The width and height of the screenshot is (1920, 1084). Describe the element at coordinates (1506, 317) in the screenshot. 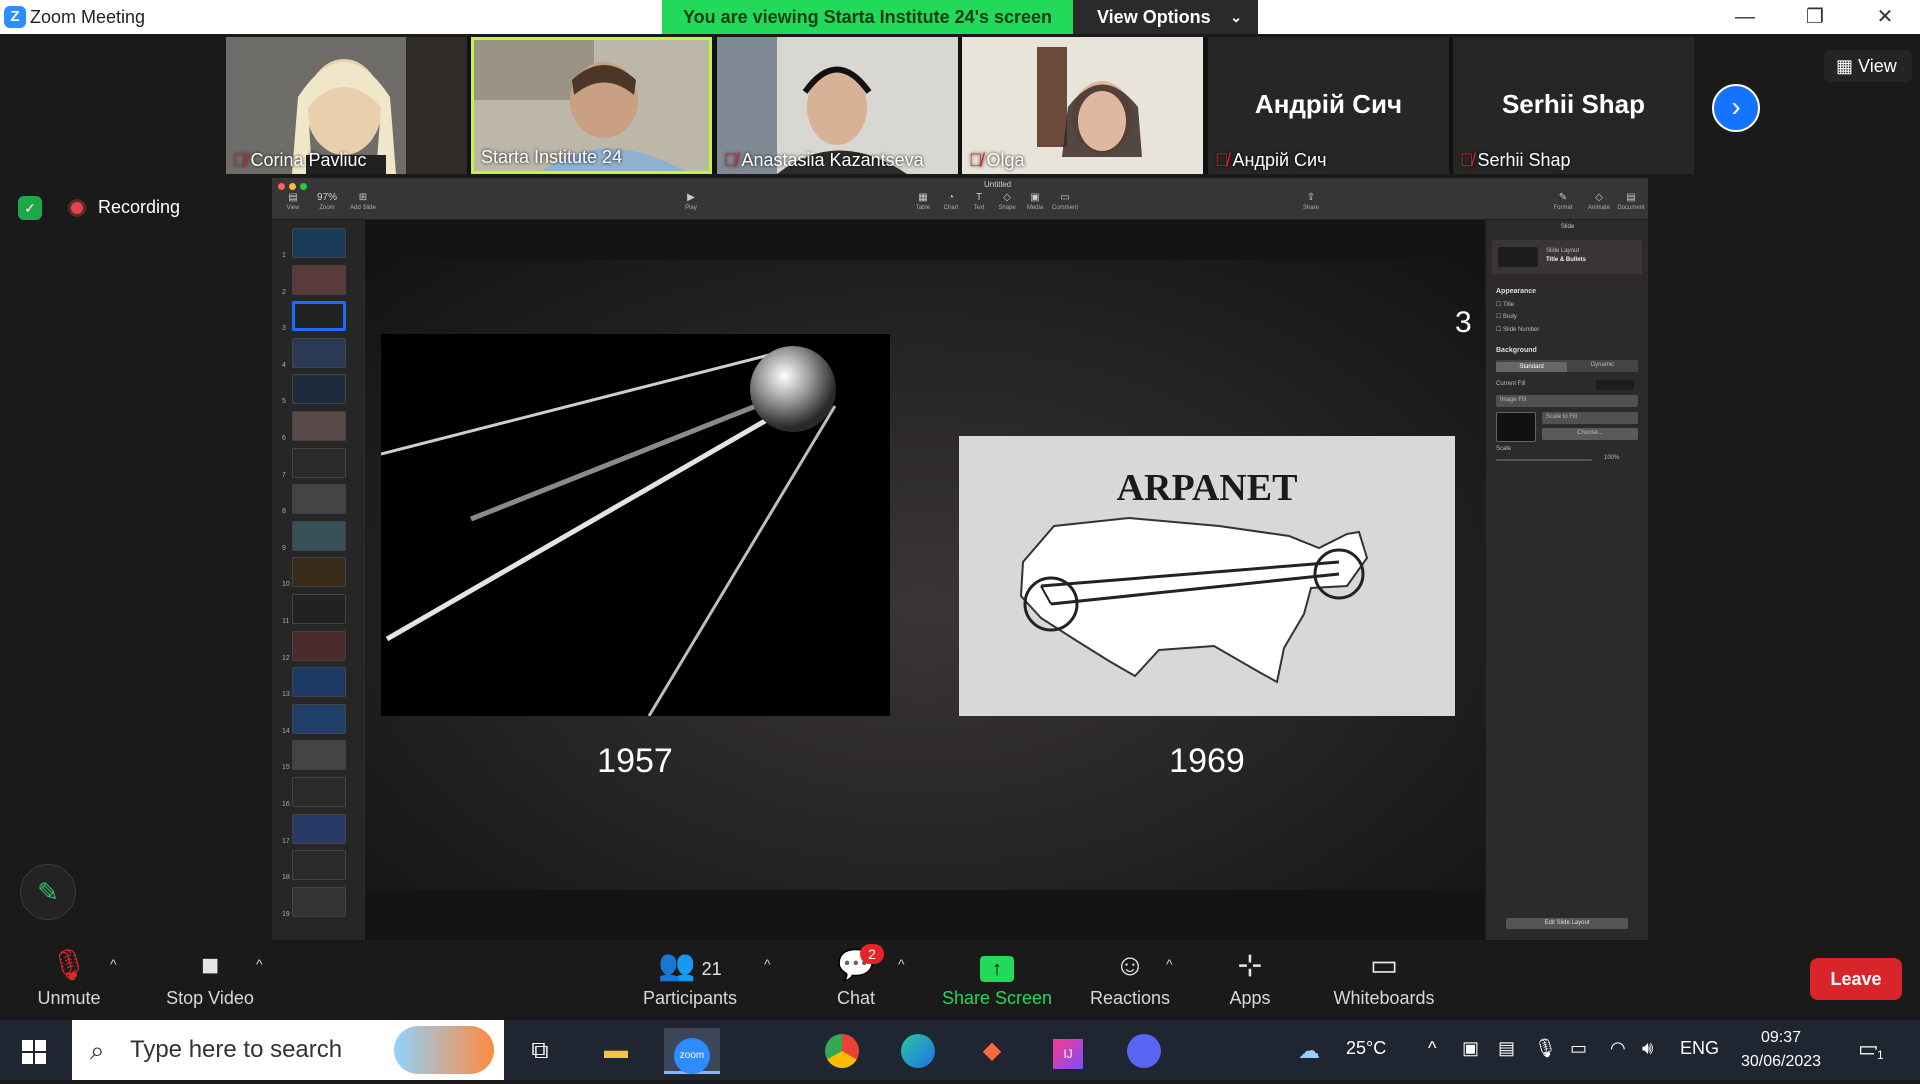

I see `check-body: ☐ Body` at that location.